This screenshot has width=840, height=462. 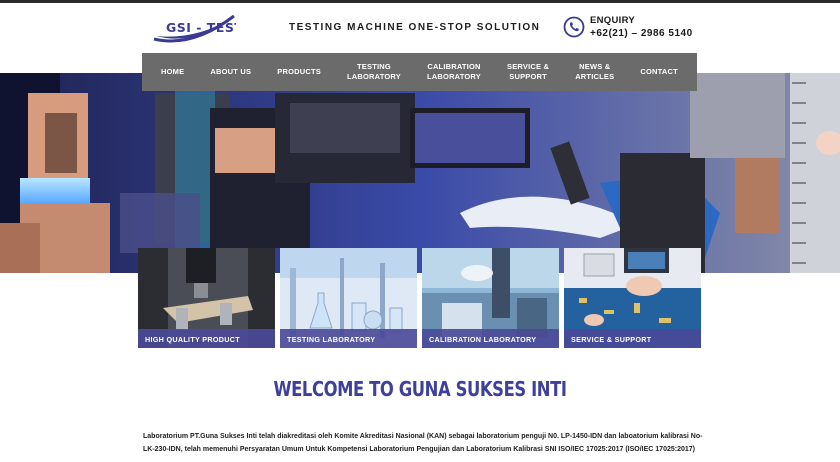 I want to click on enquiry-label: ENQUIRY, so click(x=613, y=20).